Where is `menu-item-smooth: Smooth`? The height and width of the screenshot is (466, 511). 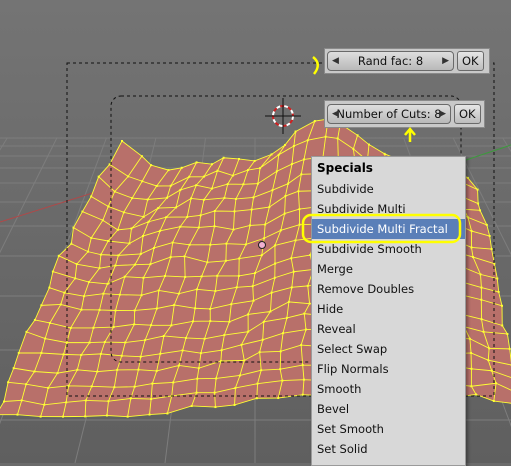
menu-item-smooth: Smooth is located at coordinates (388, 389).